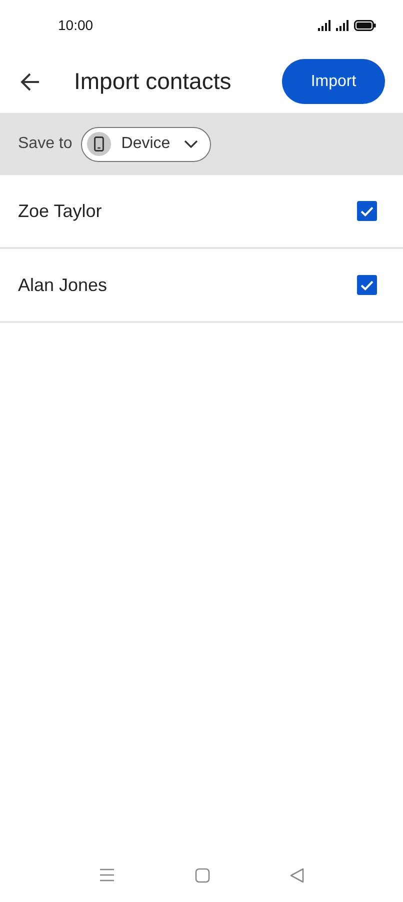 The width and height of the screenshot is (403, 902). What do you see at coordinates (45, 144) in the screenshot?
I see `save-to-label: Save to` at bounding box center [45, 144].